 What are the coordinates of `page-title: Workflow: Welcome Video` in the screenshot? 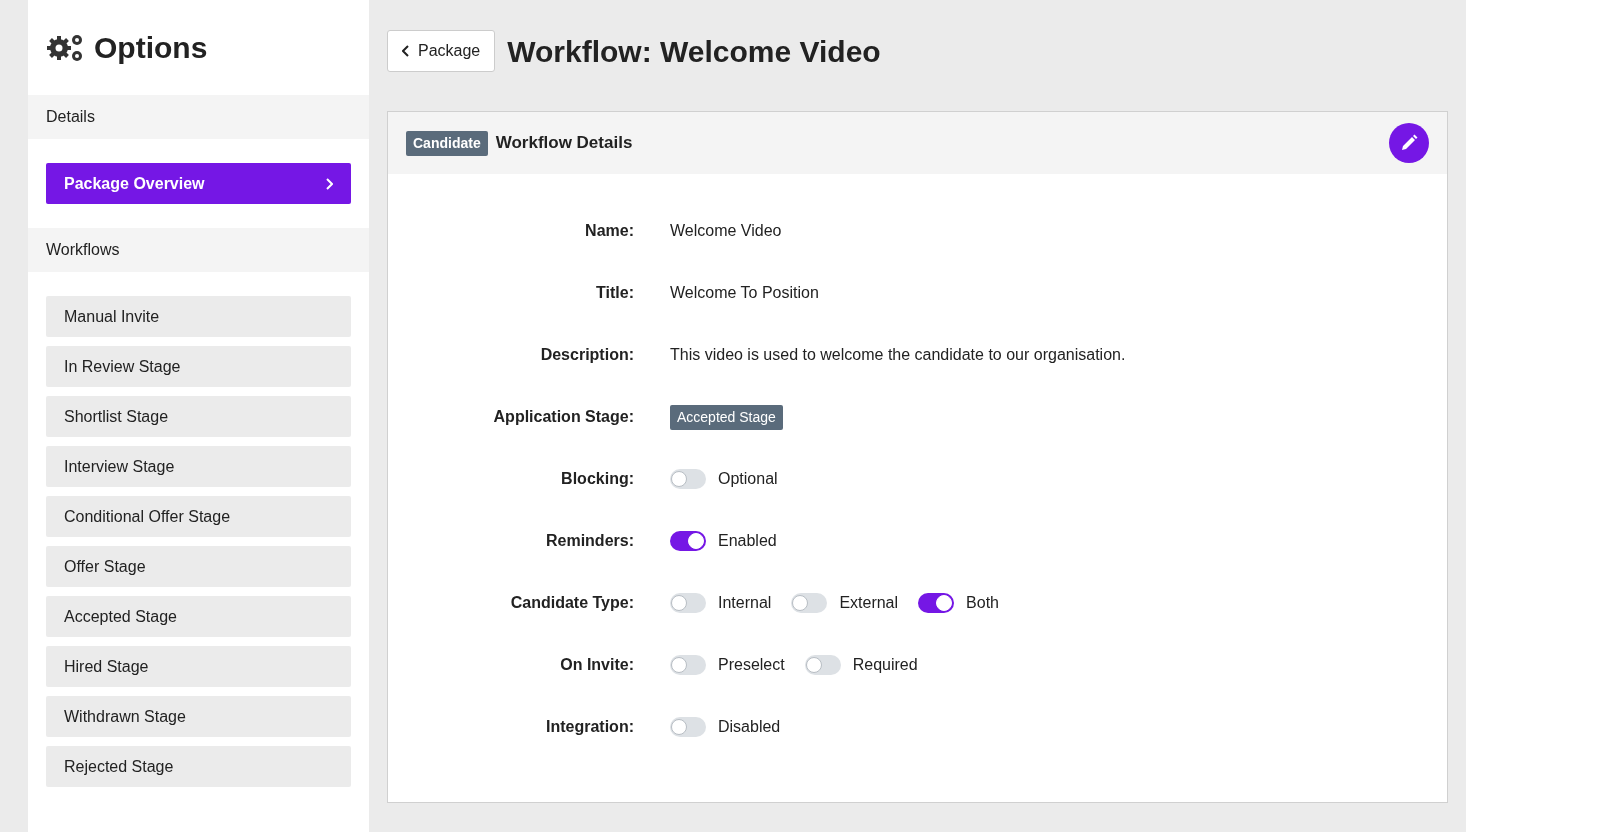 It's located at (694, 51).